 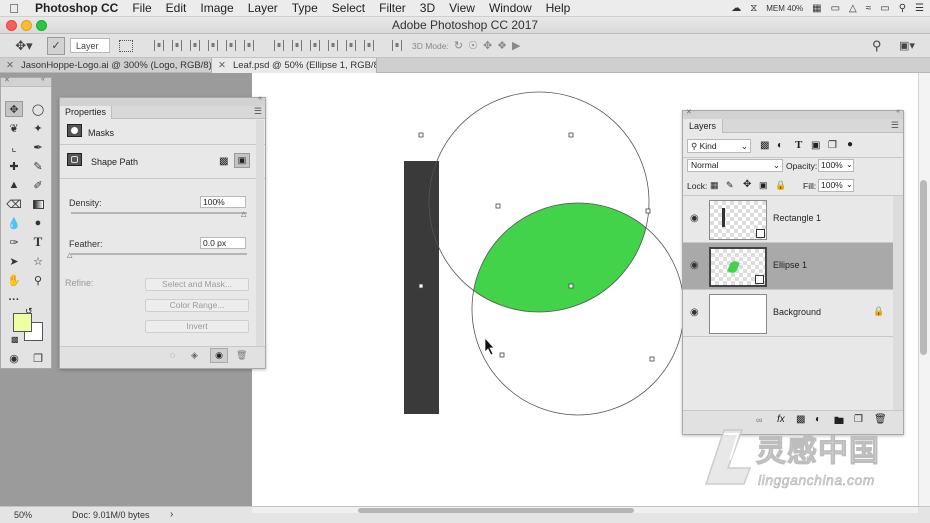 I want to click on layer-row-rectangle: ◉ Rectangle 1, so click(x=788, y=219).